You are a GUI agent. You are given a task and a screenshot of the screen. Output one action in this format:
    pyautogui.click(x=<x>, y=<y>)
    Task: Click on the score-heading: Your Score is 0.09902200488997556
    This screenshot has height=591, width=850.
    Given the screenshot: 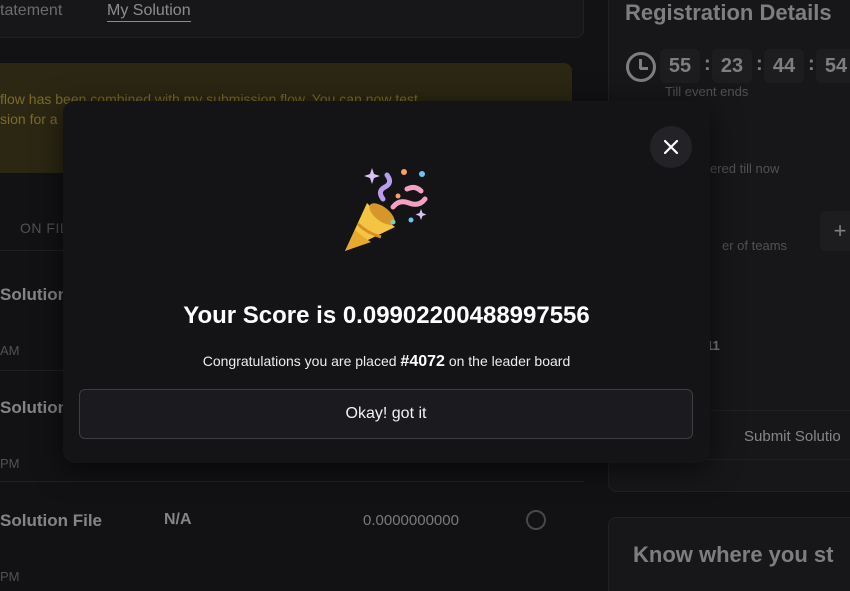 What is the action you would take?
    pyautogui.click(x=386, y=315)
    